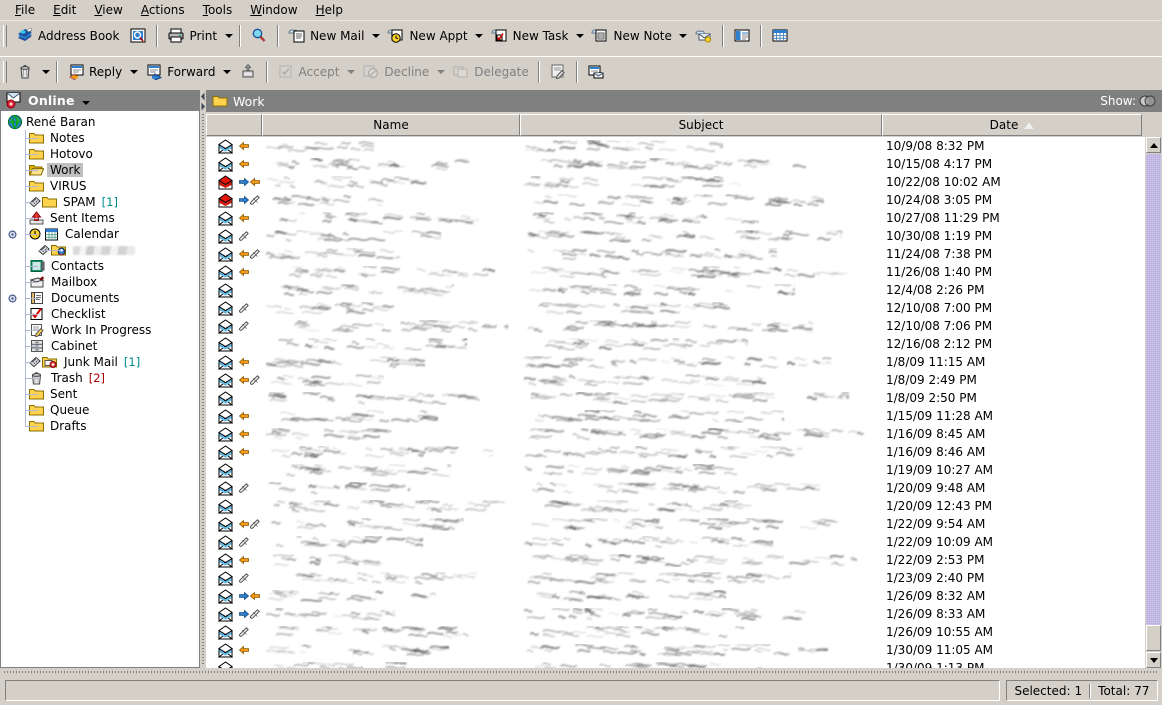 The height and width of the screenshot is (705, 1162). What do you see at coordinates (742, 36) in the screenshot?
I see `preview-pane-button` at bounding box center [742, 36].